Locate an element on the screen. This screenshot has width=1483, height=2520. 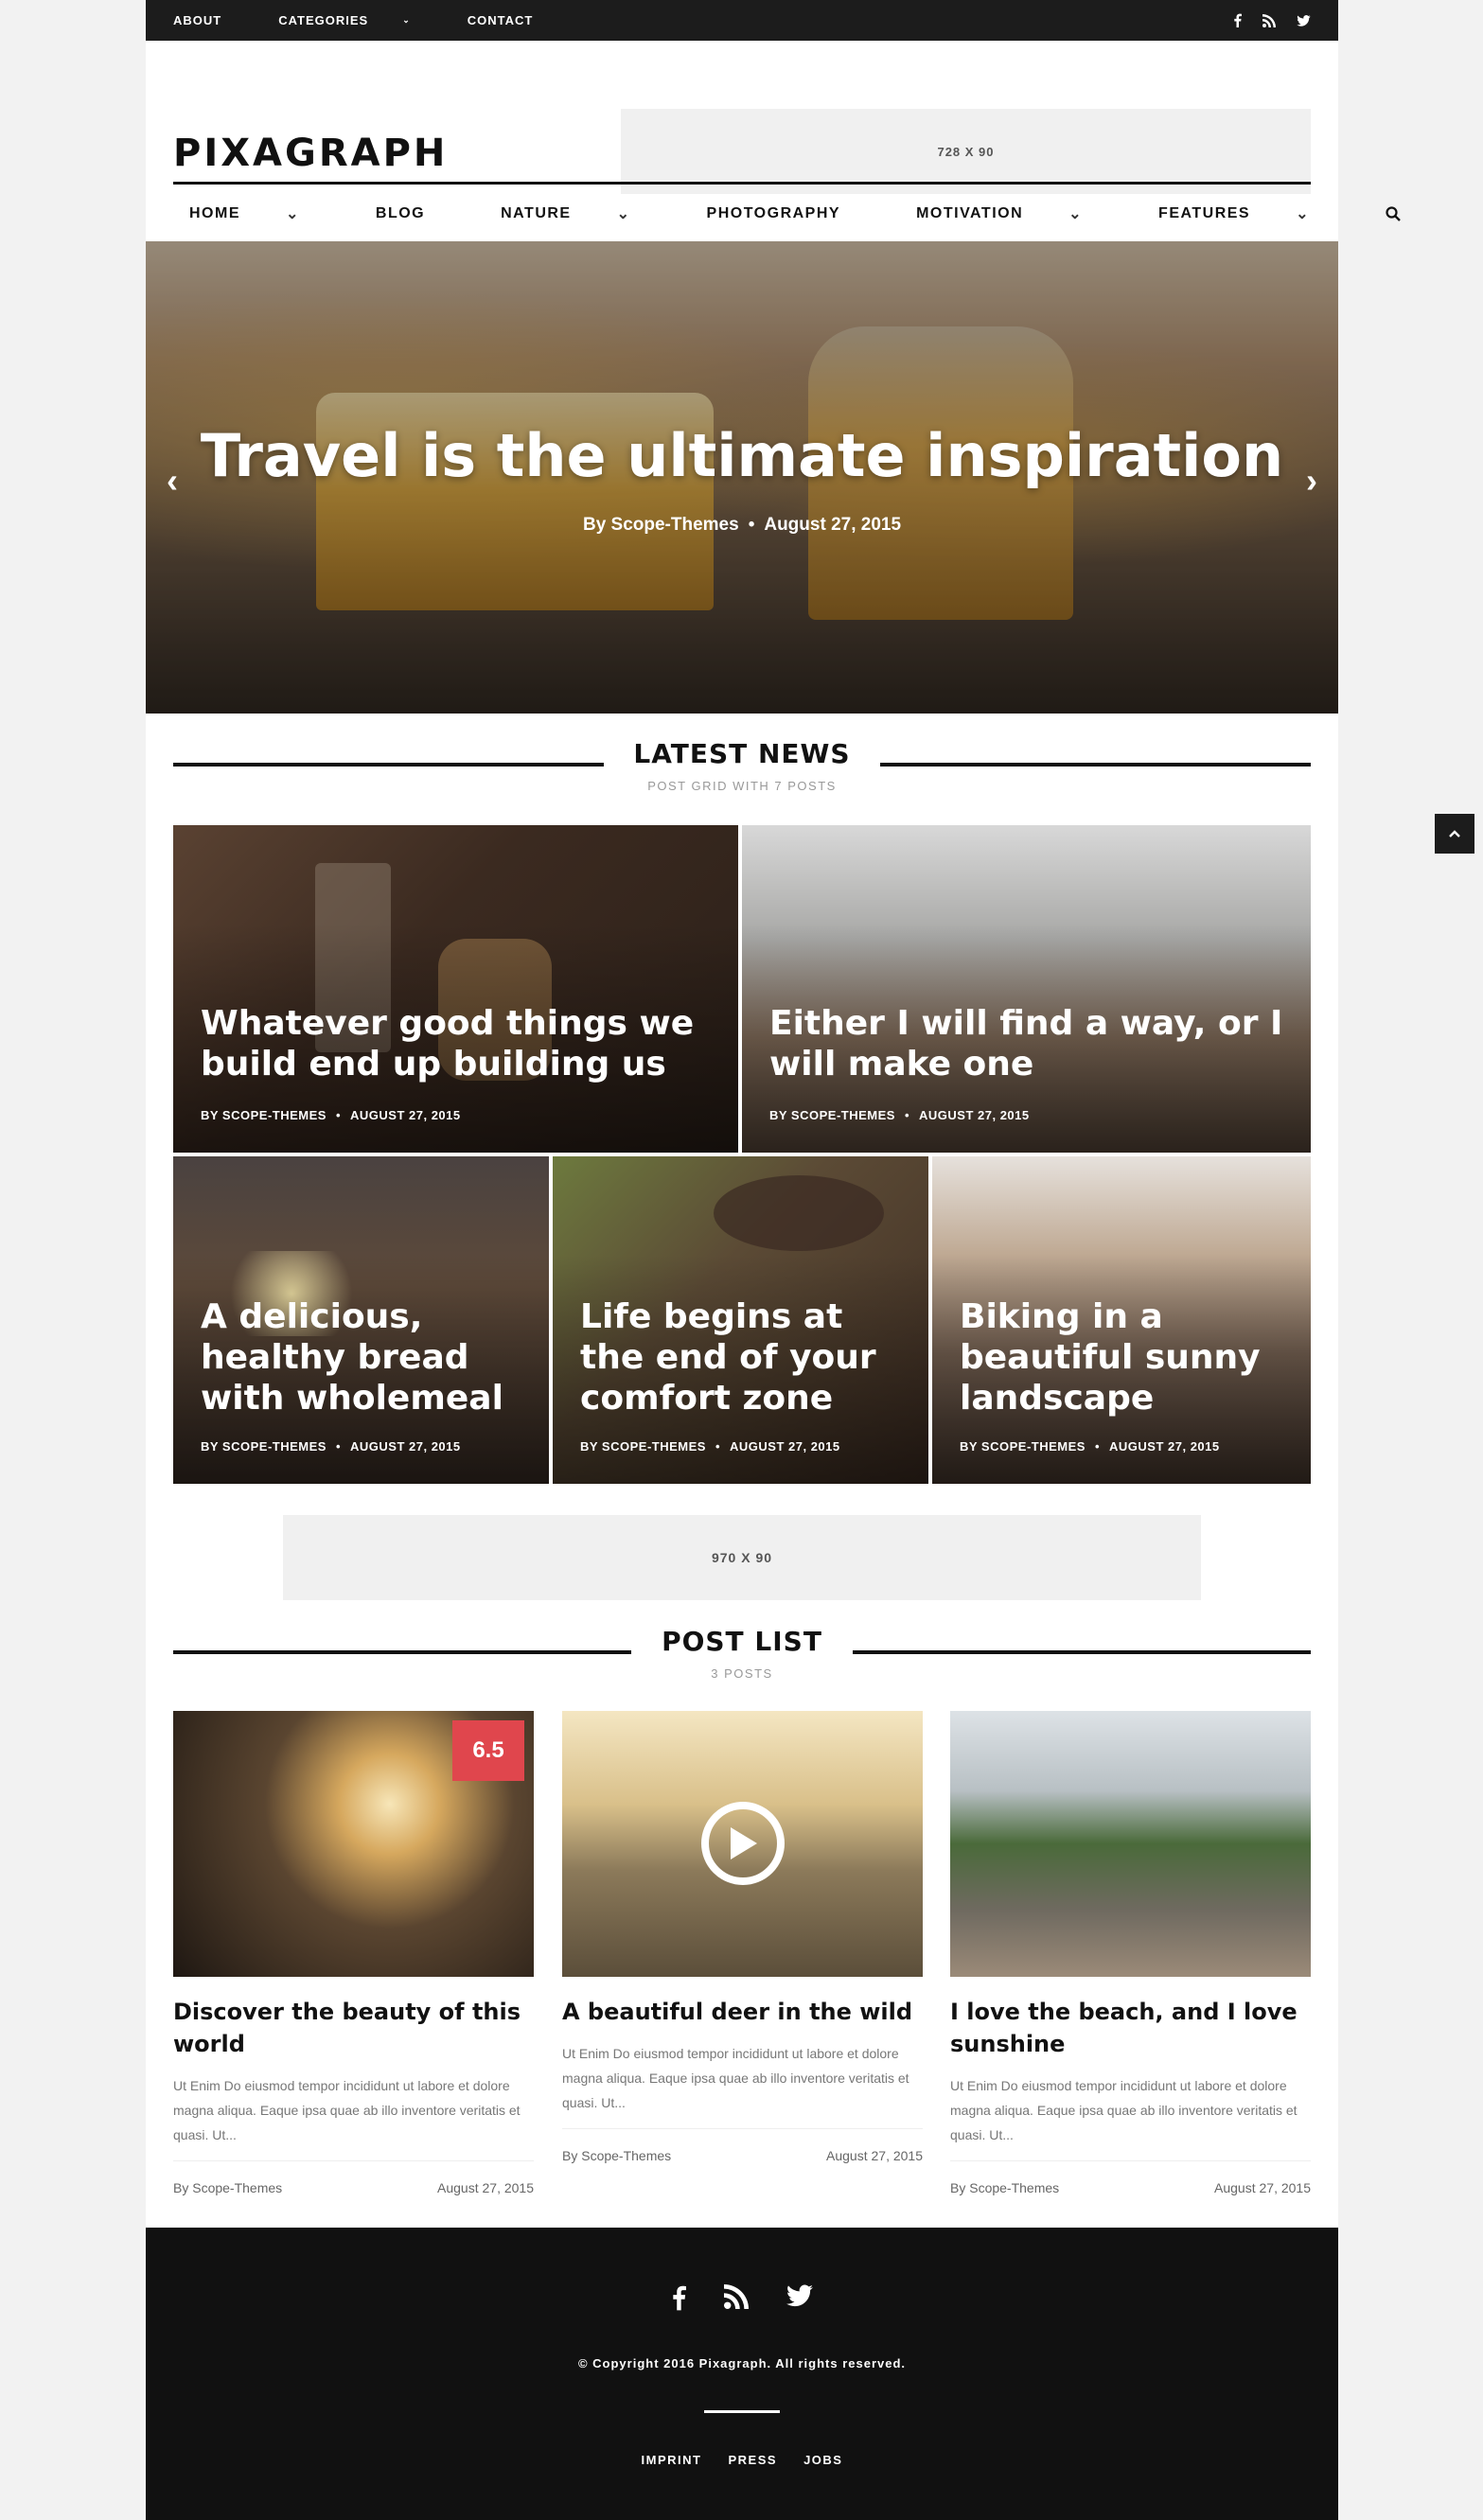
card-title: Biking in a beautiful sunny landscape is located at coordinates (1123, 1357).